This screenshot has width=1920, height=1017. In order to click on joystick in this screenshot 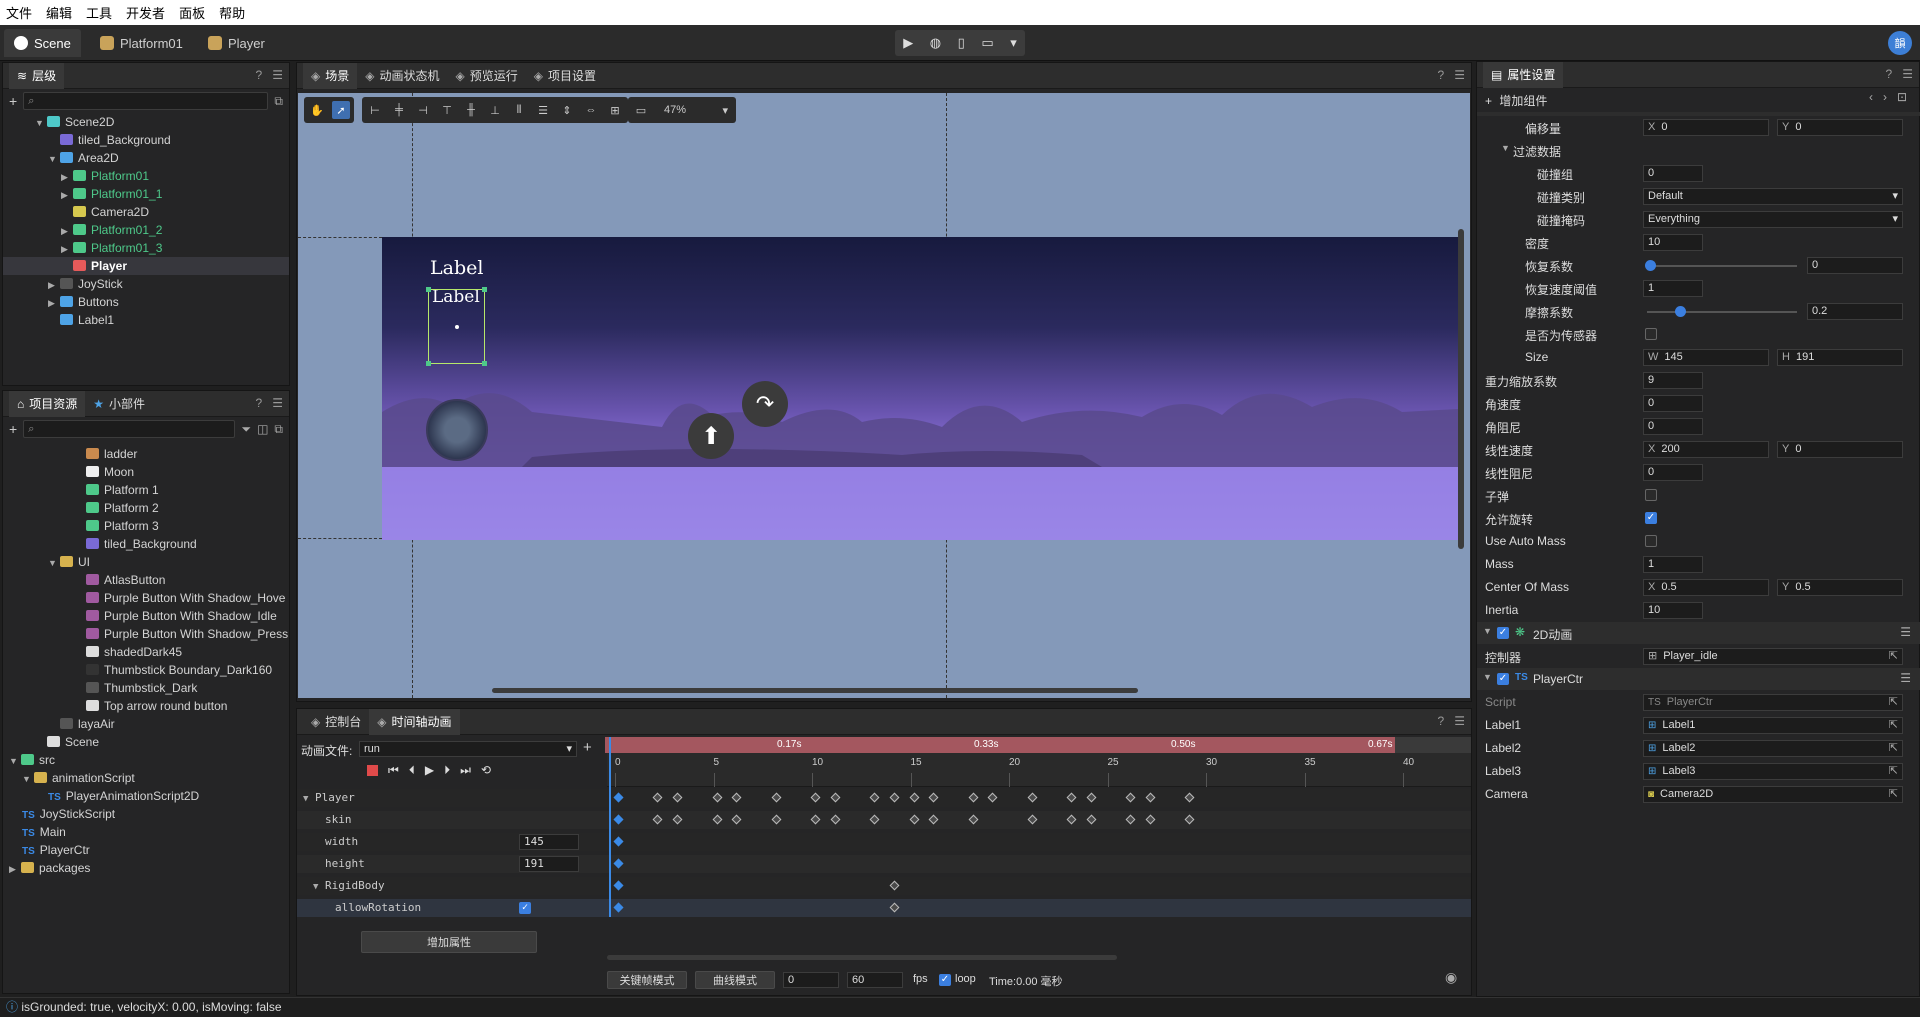, I will do `click(457, 430)`.